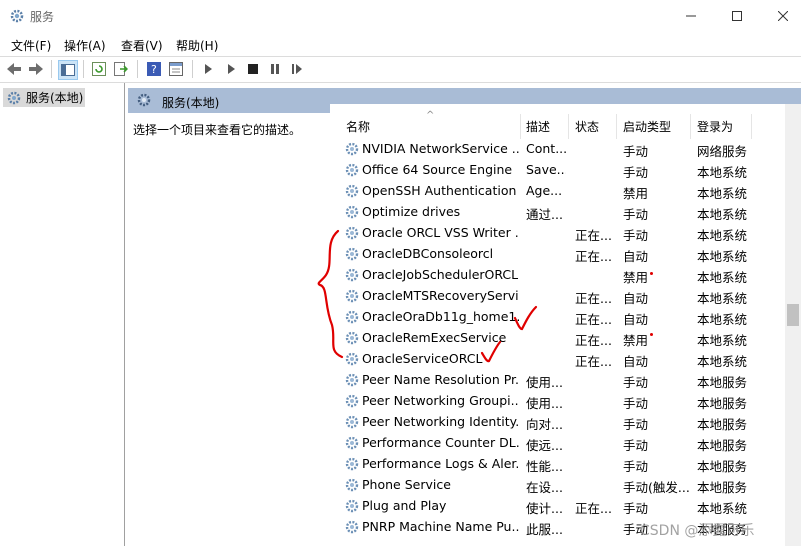 Image resolution: width=801 pixels, height=546 pixels. Describe the element at coordinates (14, 97) in the screenshot. I see `services-gear-icon` at that location.